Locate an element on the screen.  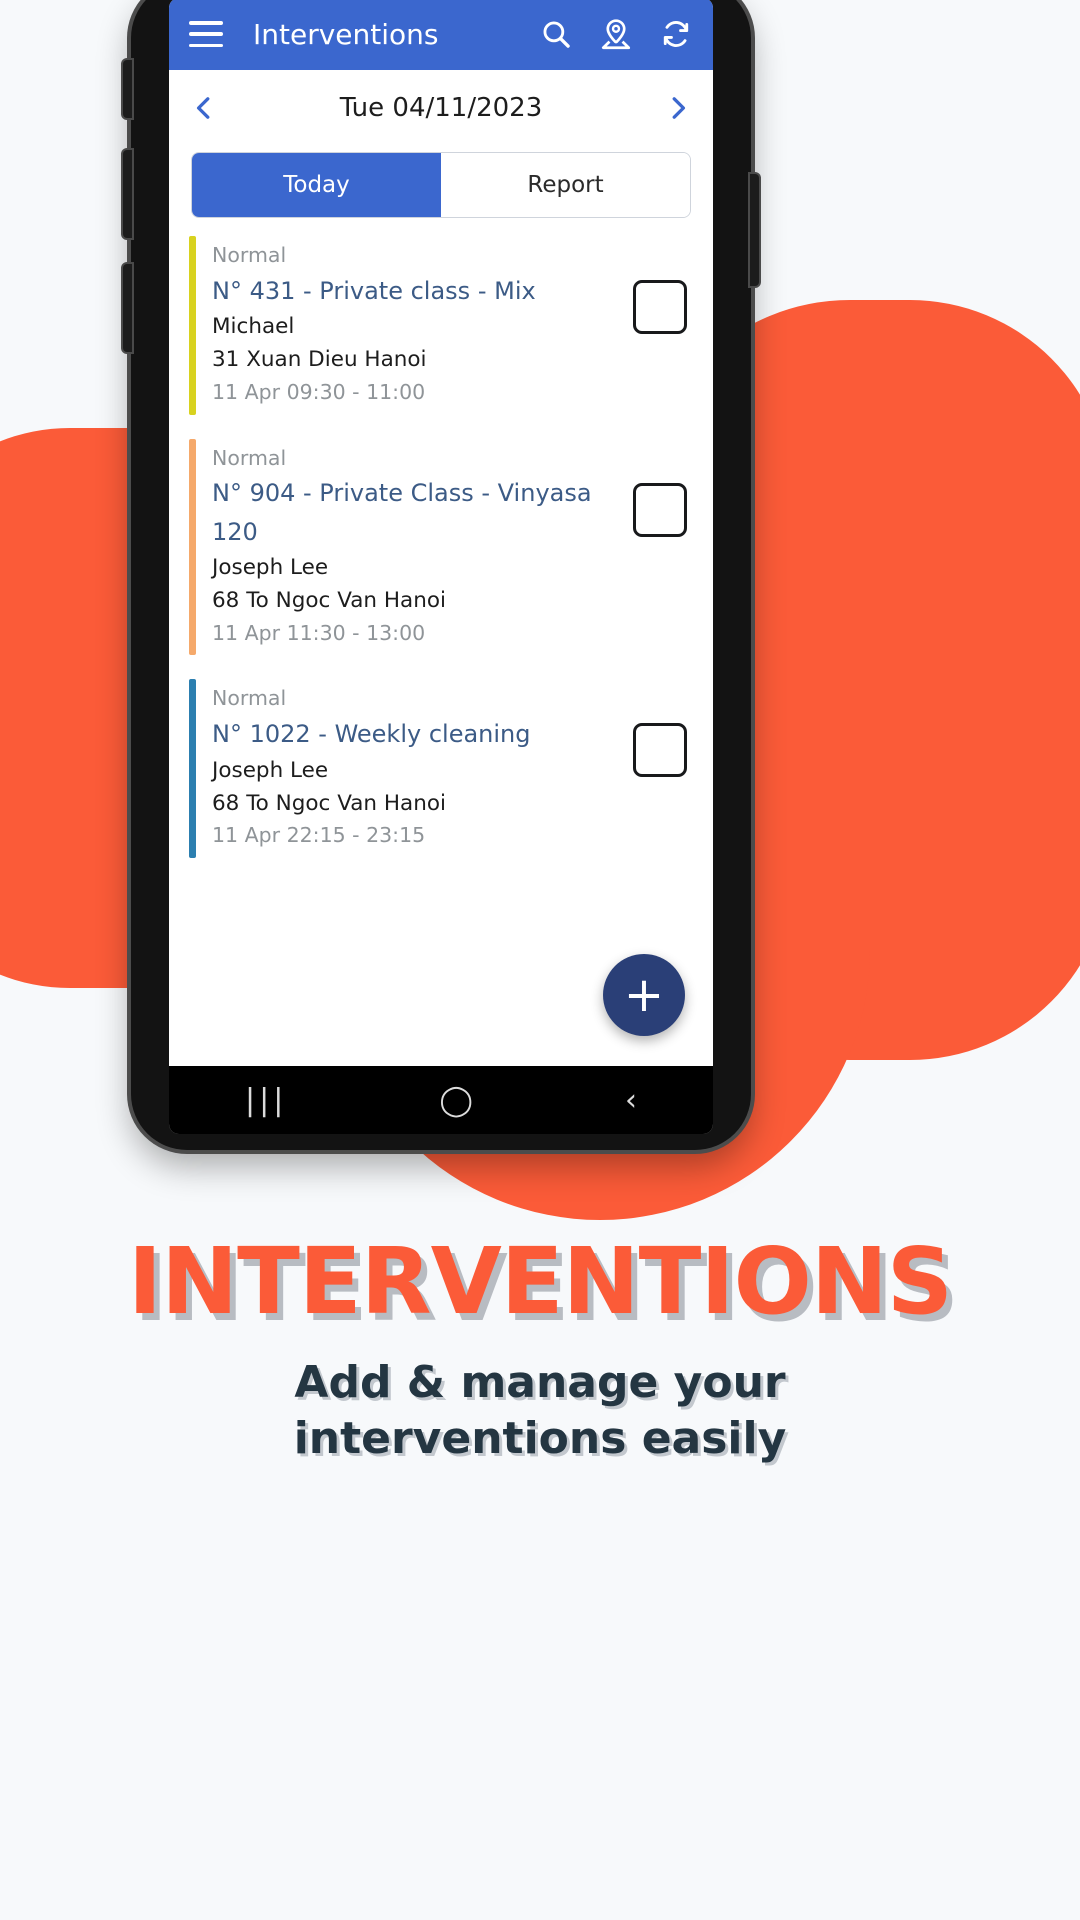
tab-bar: Today Report is located at coordinates (441, 185).